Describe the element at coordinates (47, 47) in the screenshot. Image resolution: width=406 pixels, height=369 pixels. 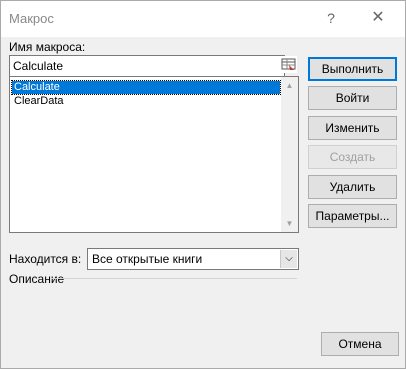
I see `macro-name-label: Имя макроса:` at that location.